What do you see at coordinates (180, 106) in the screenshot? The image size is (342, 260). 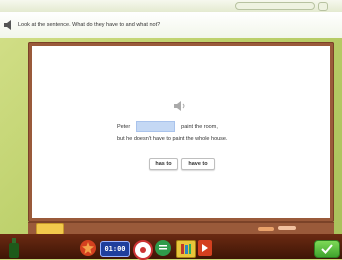 I see `sound-icon` at bounding box center [180, 106].